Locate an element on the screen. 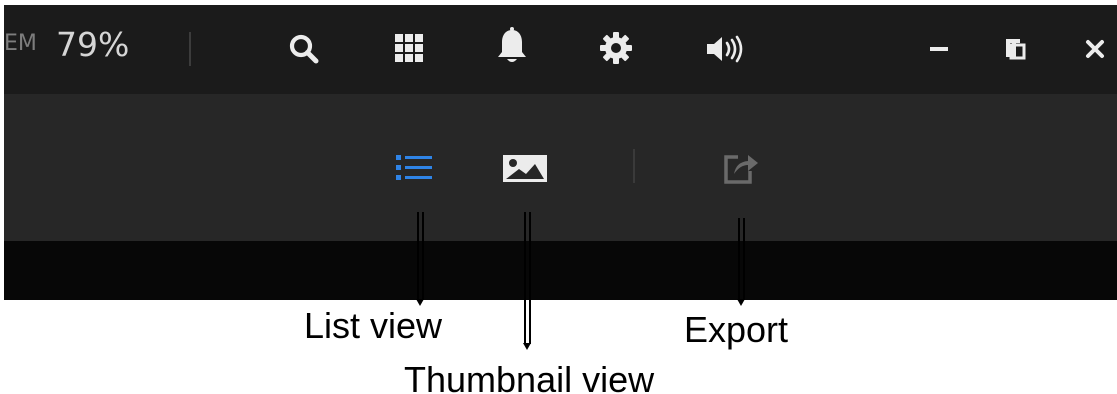 Image resolution: width=1117 pixels, height=394 pixels. minimize-icon is located at coordinates (939, 49).